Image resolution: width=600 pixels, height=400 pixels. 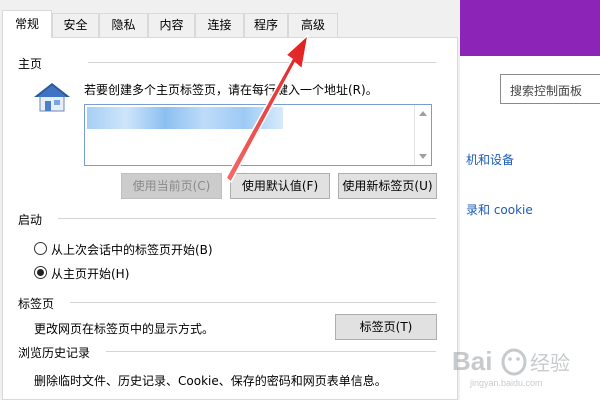 I want to click on home-section-divider, so click(x=262, y=62).